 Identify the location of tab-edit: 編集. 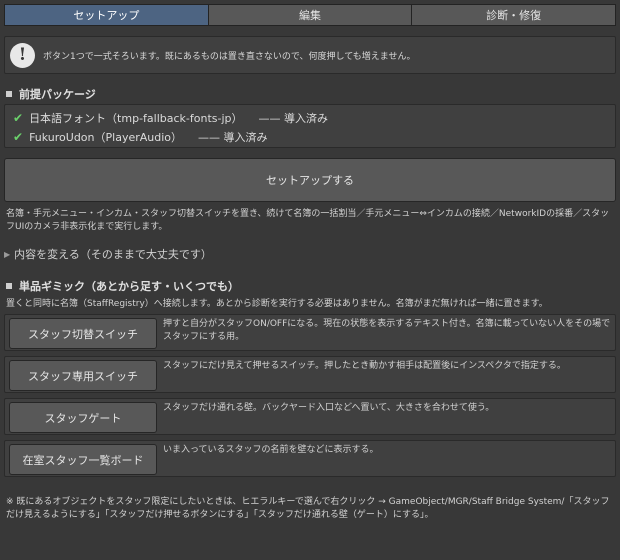
(310, 15).